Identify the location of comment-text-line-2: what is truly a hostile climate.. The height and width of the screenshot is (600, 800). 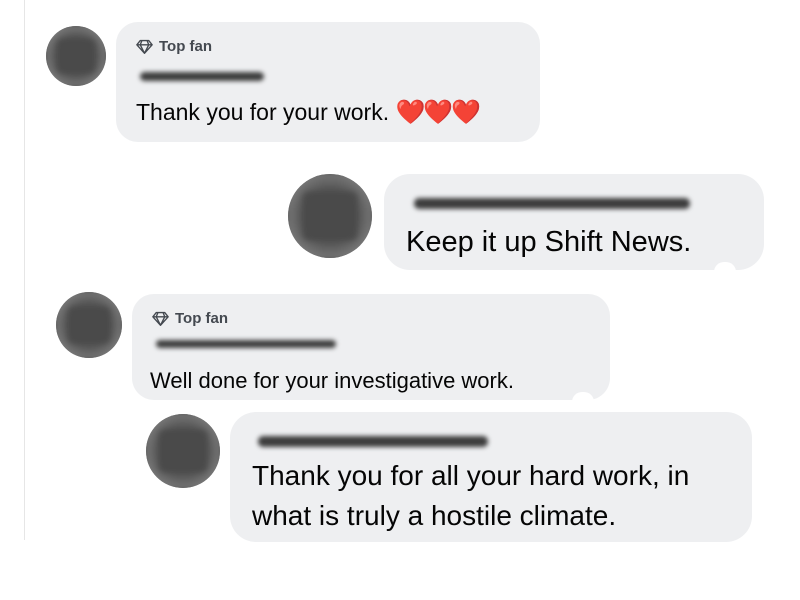
(434, 515).